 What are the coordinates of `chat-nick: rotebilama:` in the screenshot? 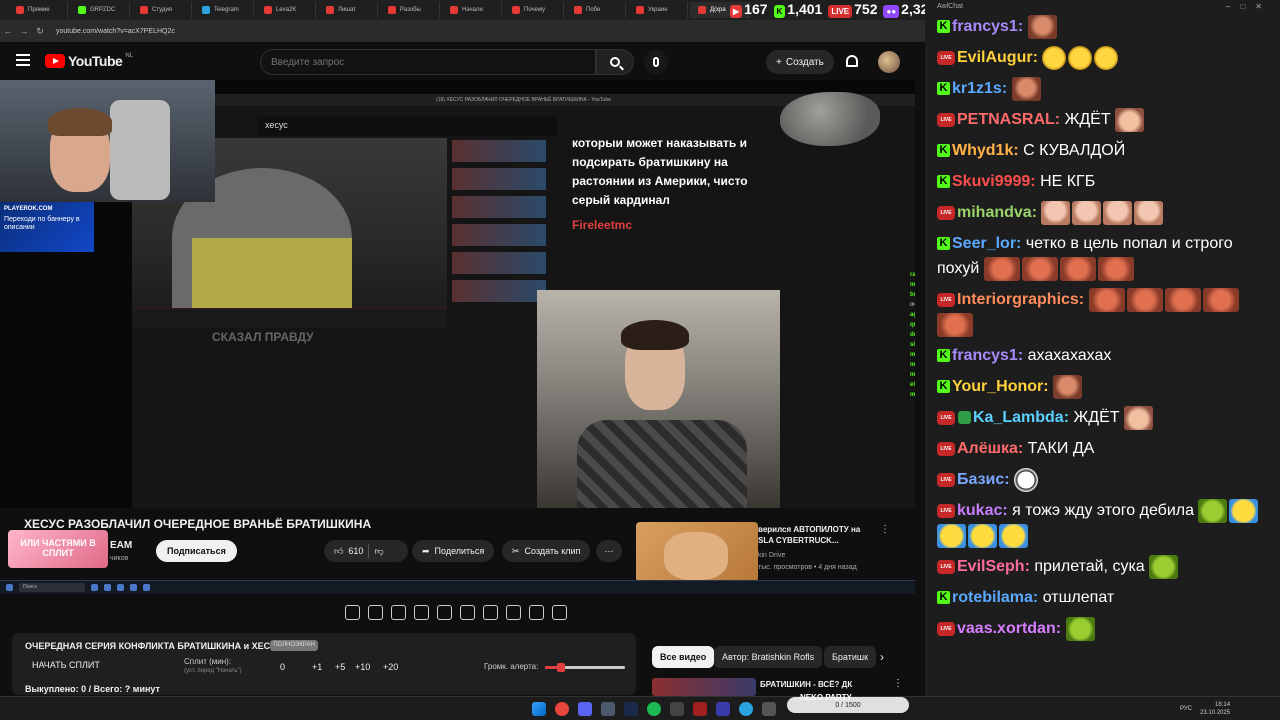 It's located at (995, 597).